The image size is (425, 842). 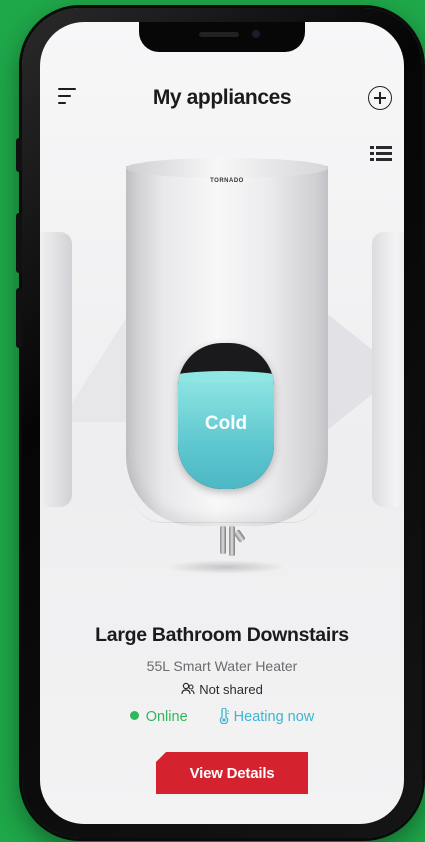 I want to click on heater-shadow, so click(x=226, y=567).